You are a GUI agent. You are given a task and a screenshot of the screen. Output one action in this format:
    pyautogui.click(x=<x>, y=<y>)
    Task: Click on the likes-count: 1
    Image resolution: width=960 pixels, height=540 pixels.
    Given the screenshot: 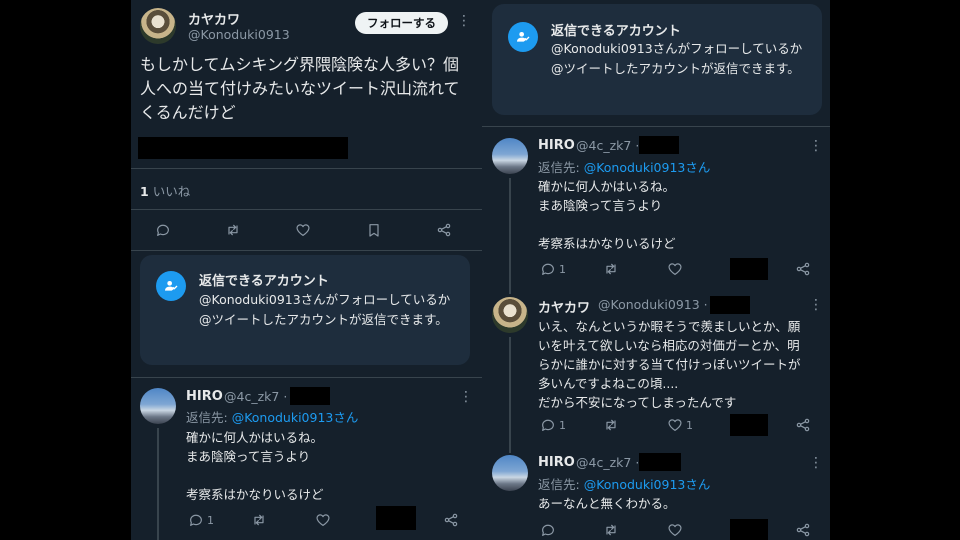 What is the action you would take?
    pyautogui.click(x=144, y=191)
    